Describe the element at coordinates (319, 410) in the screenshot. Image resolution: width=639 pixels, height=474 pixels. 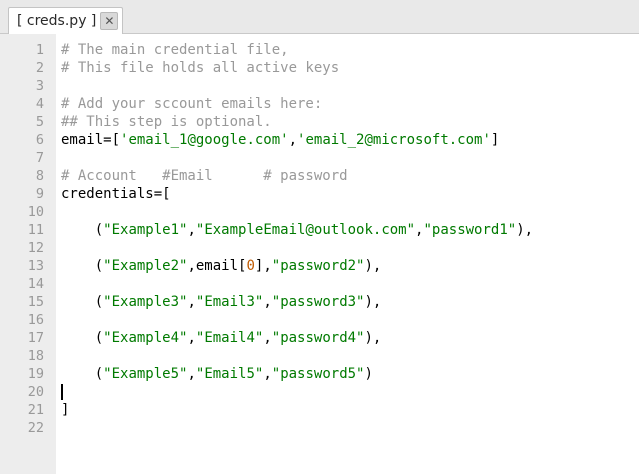
I see `code-line: 21]` at that location.